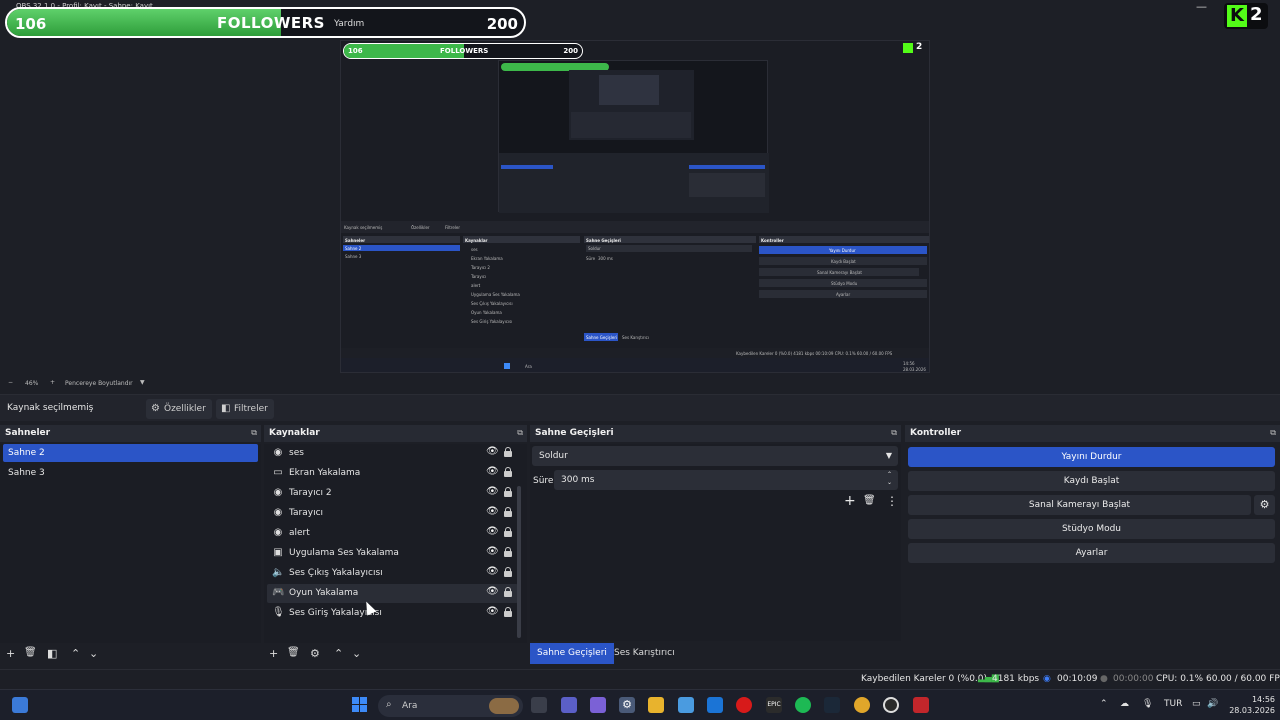 The height and width of the screenshot is (720, 1280). I want to click on gamepad-icon: 🎮, so click(278, 592).